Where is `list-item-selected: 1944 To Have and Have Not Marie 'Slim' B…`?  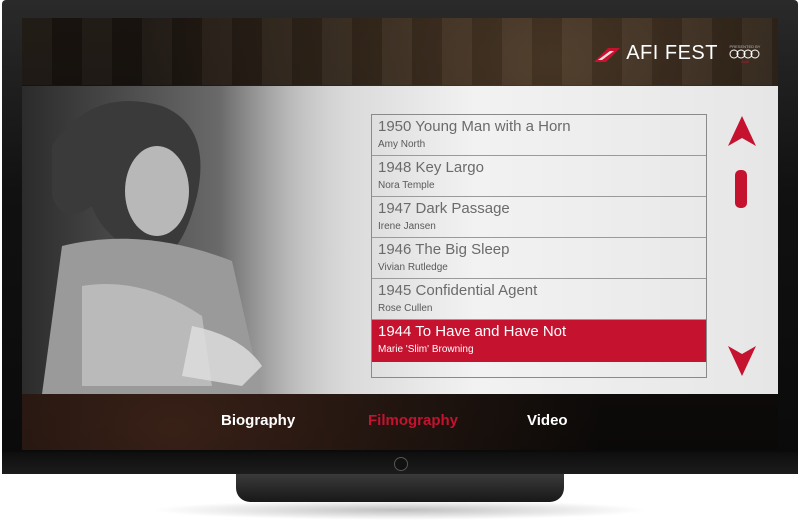
list-item-selected: 1944 To Have and Have Not Marie 'Slim' B… is located at coordinates (539, 341).